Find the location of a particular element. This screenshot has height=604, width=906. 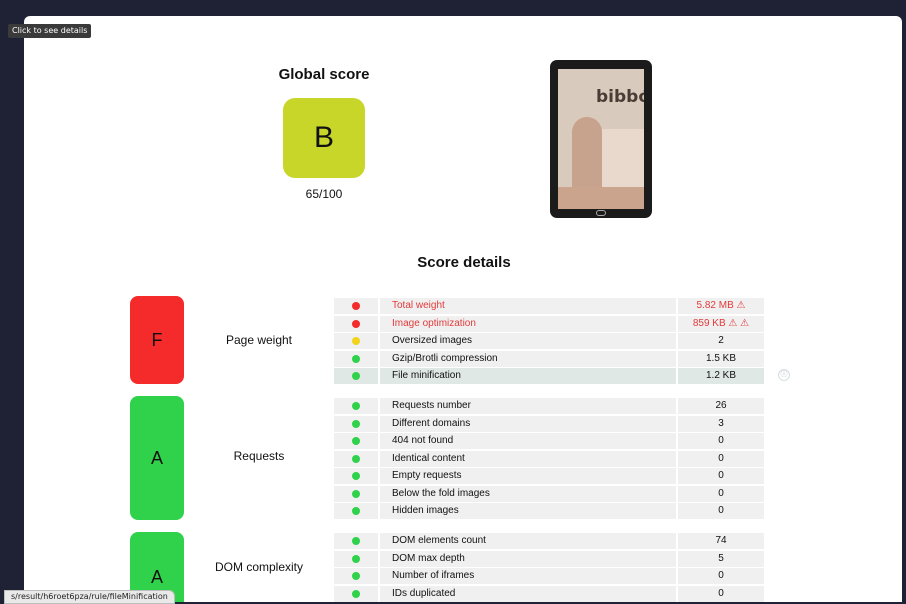

tablet-preview: bibbó. is located at coordinates (601, 139).